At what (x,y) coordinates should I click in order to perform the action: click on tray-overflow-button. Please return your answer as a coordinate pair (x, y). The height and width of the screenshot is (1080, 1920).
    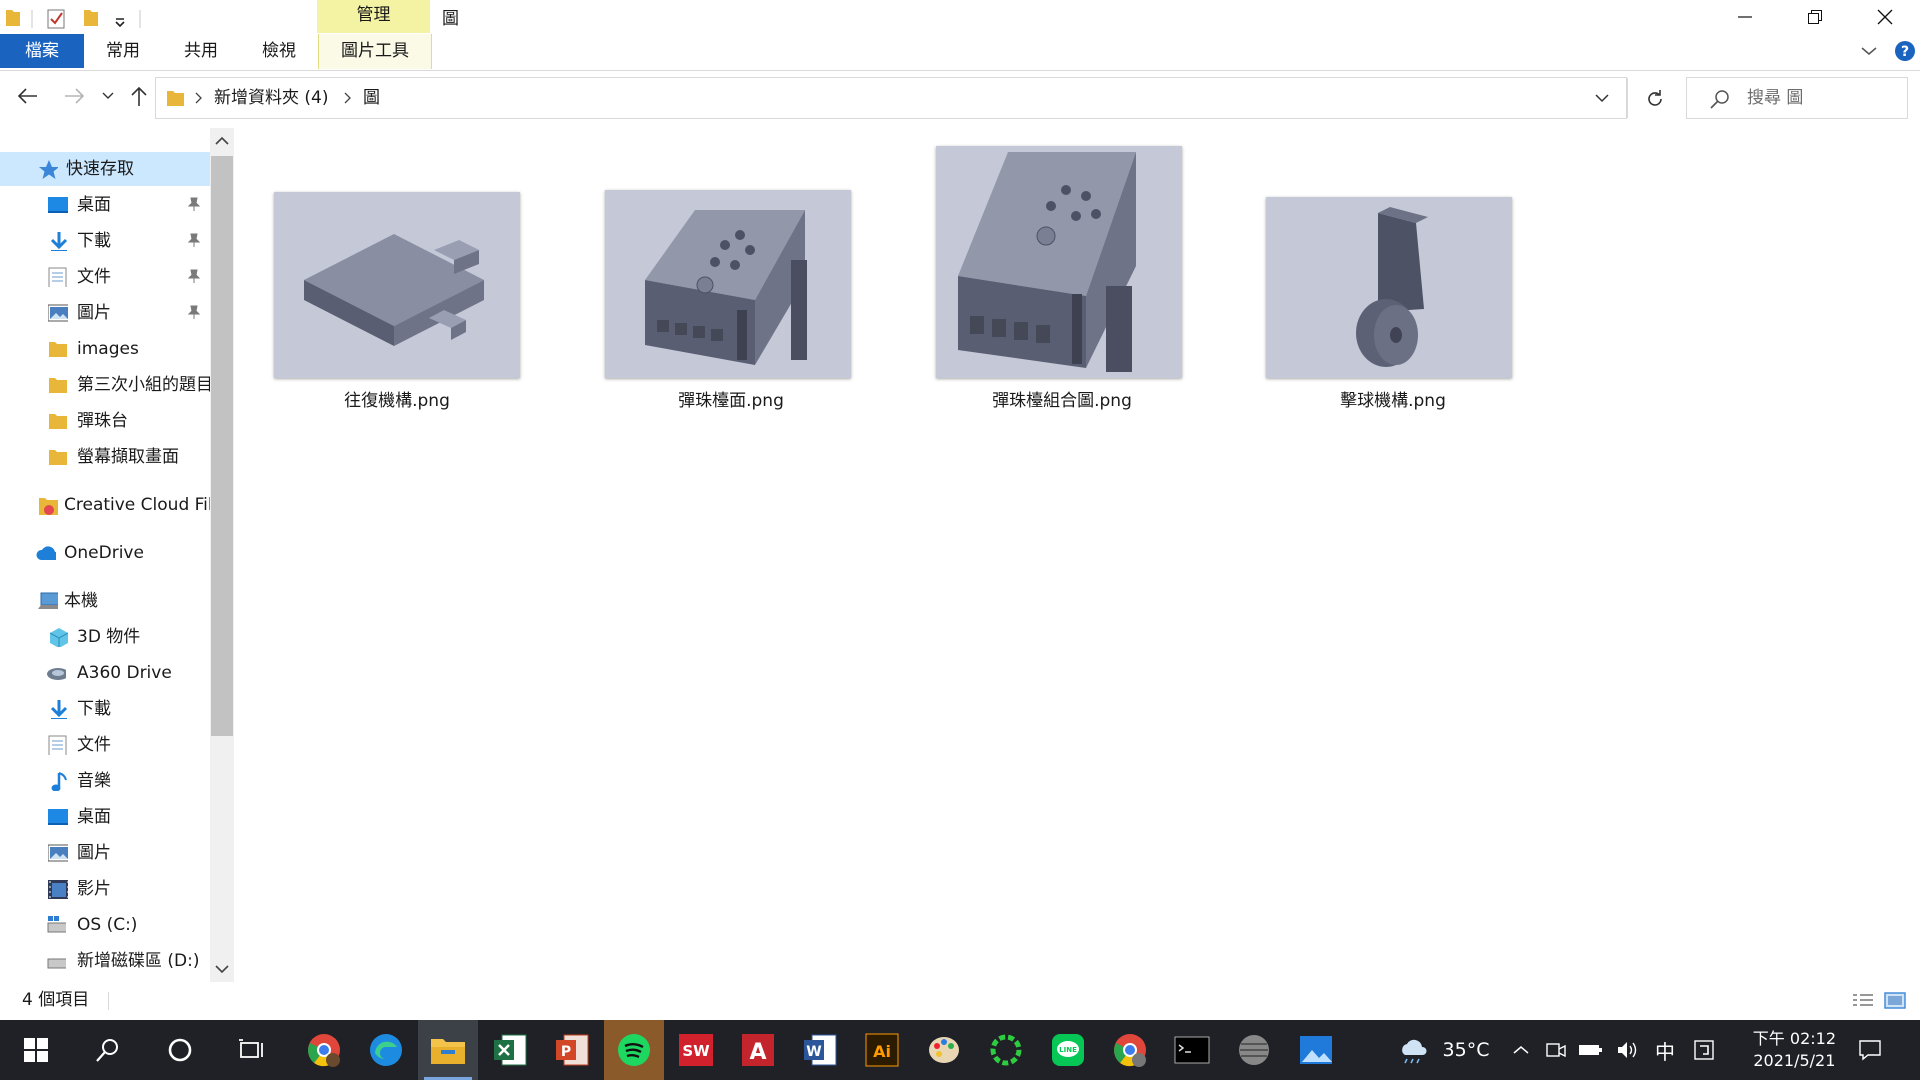
    Looking at the image, I should click on (1521, 1050).